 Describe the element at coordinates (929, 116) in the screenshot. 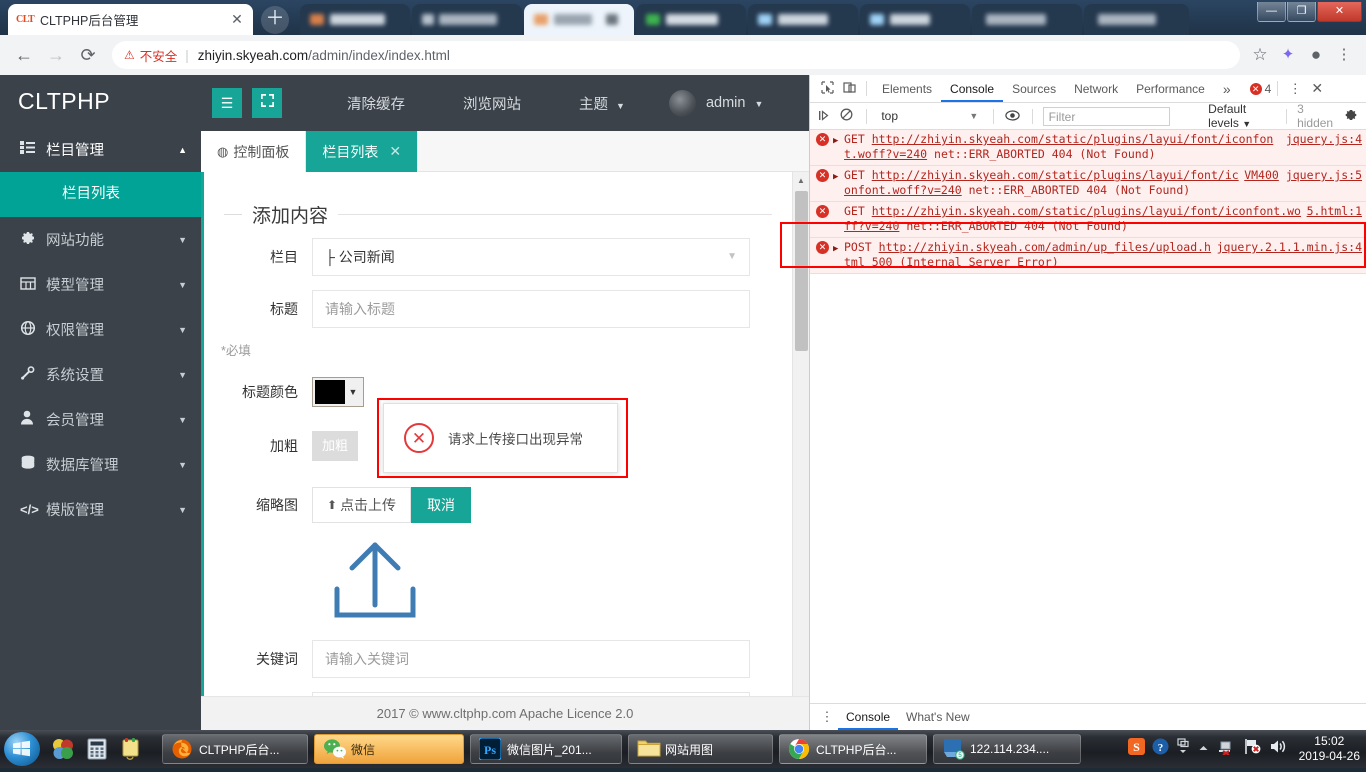

I see `execution-context-select: top ▼` at that location.